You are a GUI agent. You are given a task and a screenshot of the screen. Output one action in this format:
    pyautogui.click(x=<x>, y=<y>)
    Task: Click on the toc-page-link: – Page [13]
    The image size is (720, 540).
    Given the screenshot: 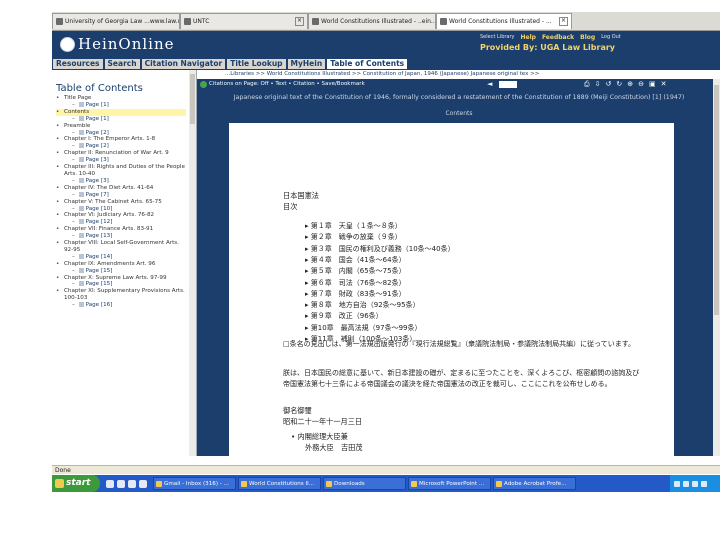 What is the action you would take?
    pyautogui.click(x=121, y=236)
    